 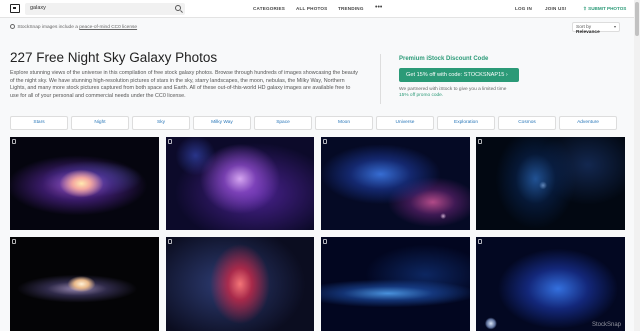 What do you see at coordinates (556, 8) in the screenshot?
I see `join-link: JOIN US!` at bounding box center [556, 8].